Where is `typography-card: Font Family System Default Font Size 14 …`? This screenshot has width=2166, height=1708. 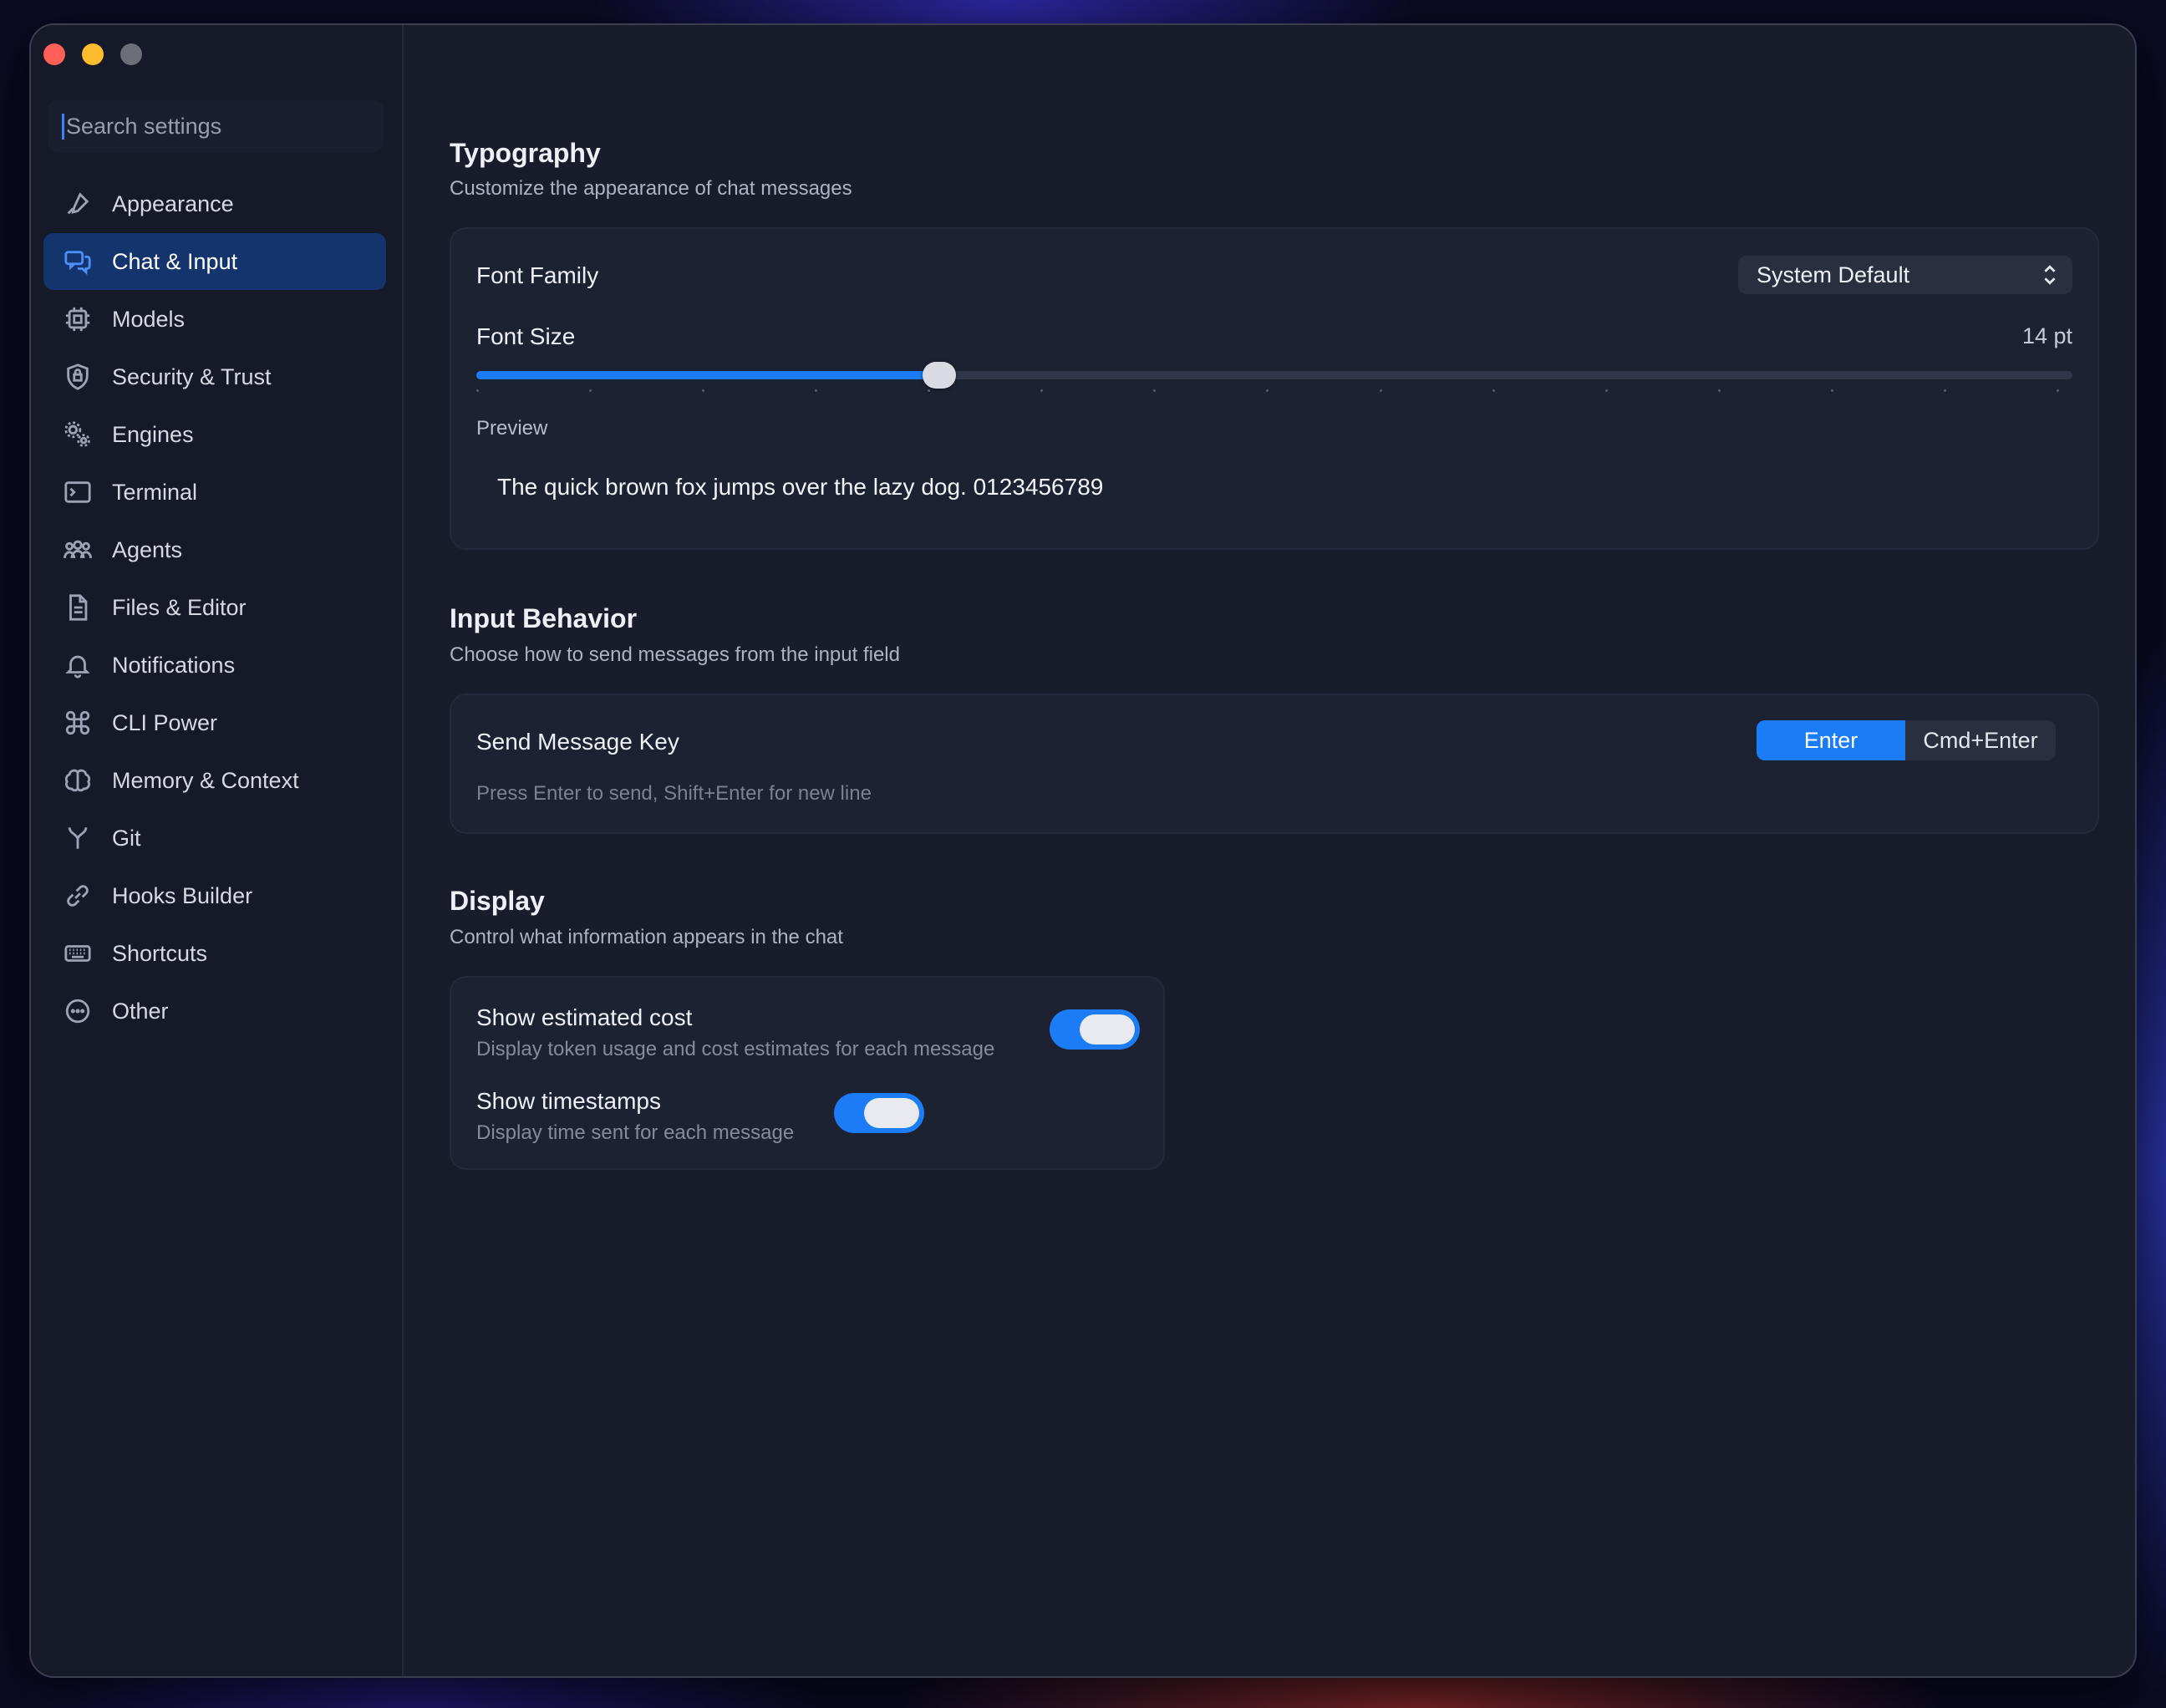
typography-card: Font Family System Default Font Size 14 … is located at coordinates (1274, 388).